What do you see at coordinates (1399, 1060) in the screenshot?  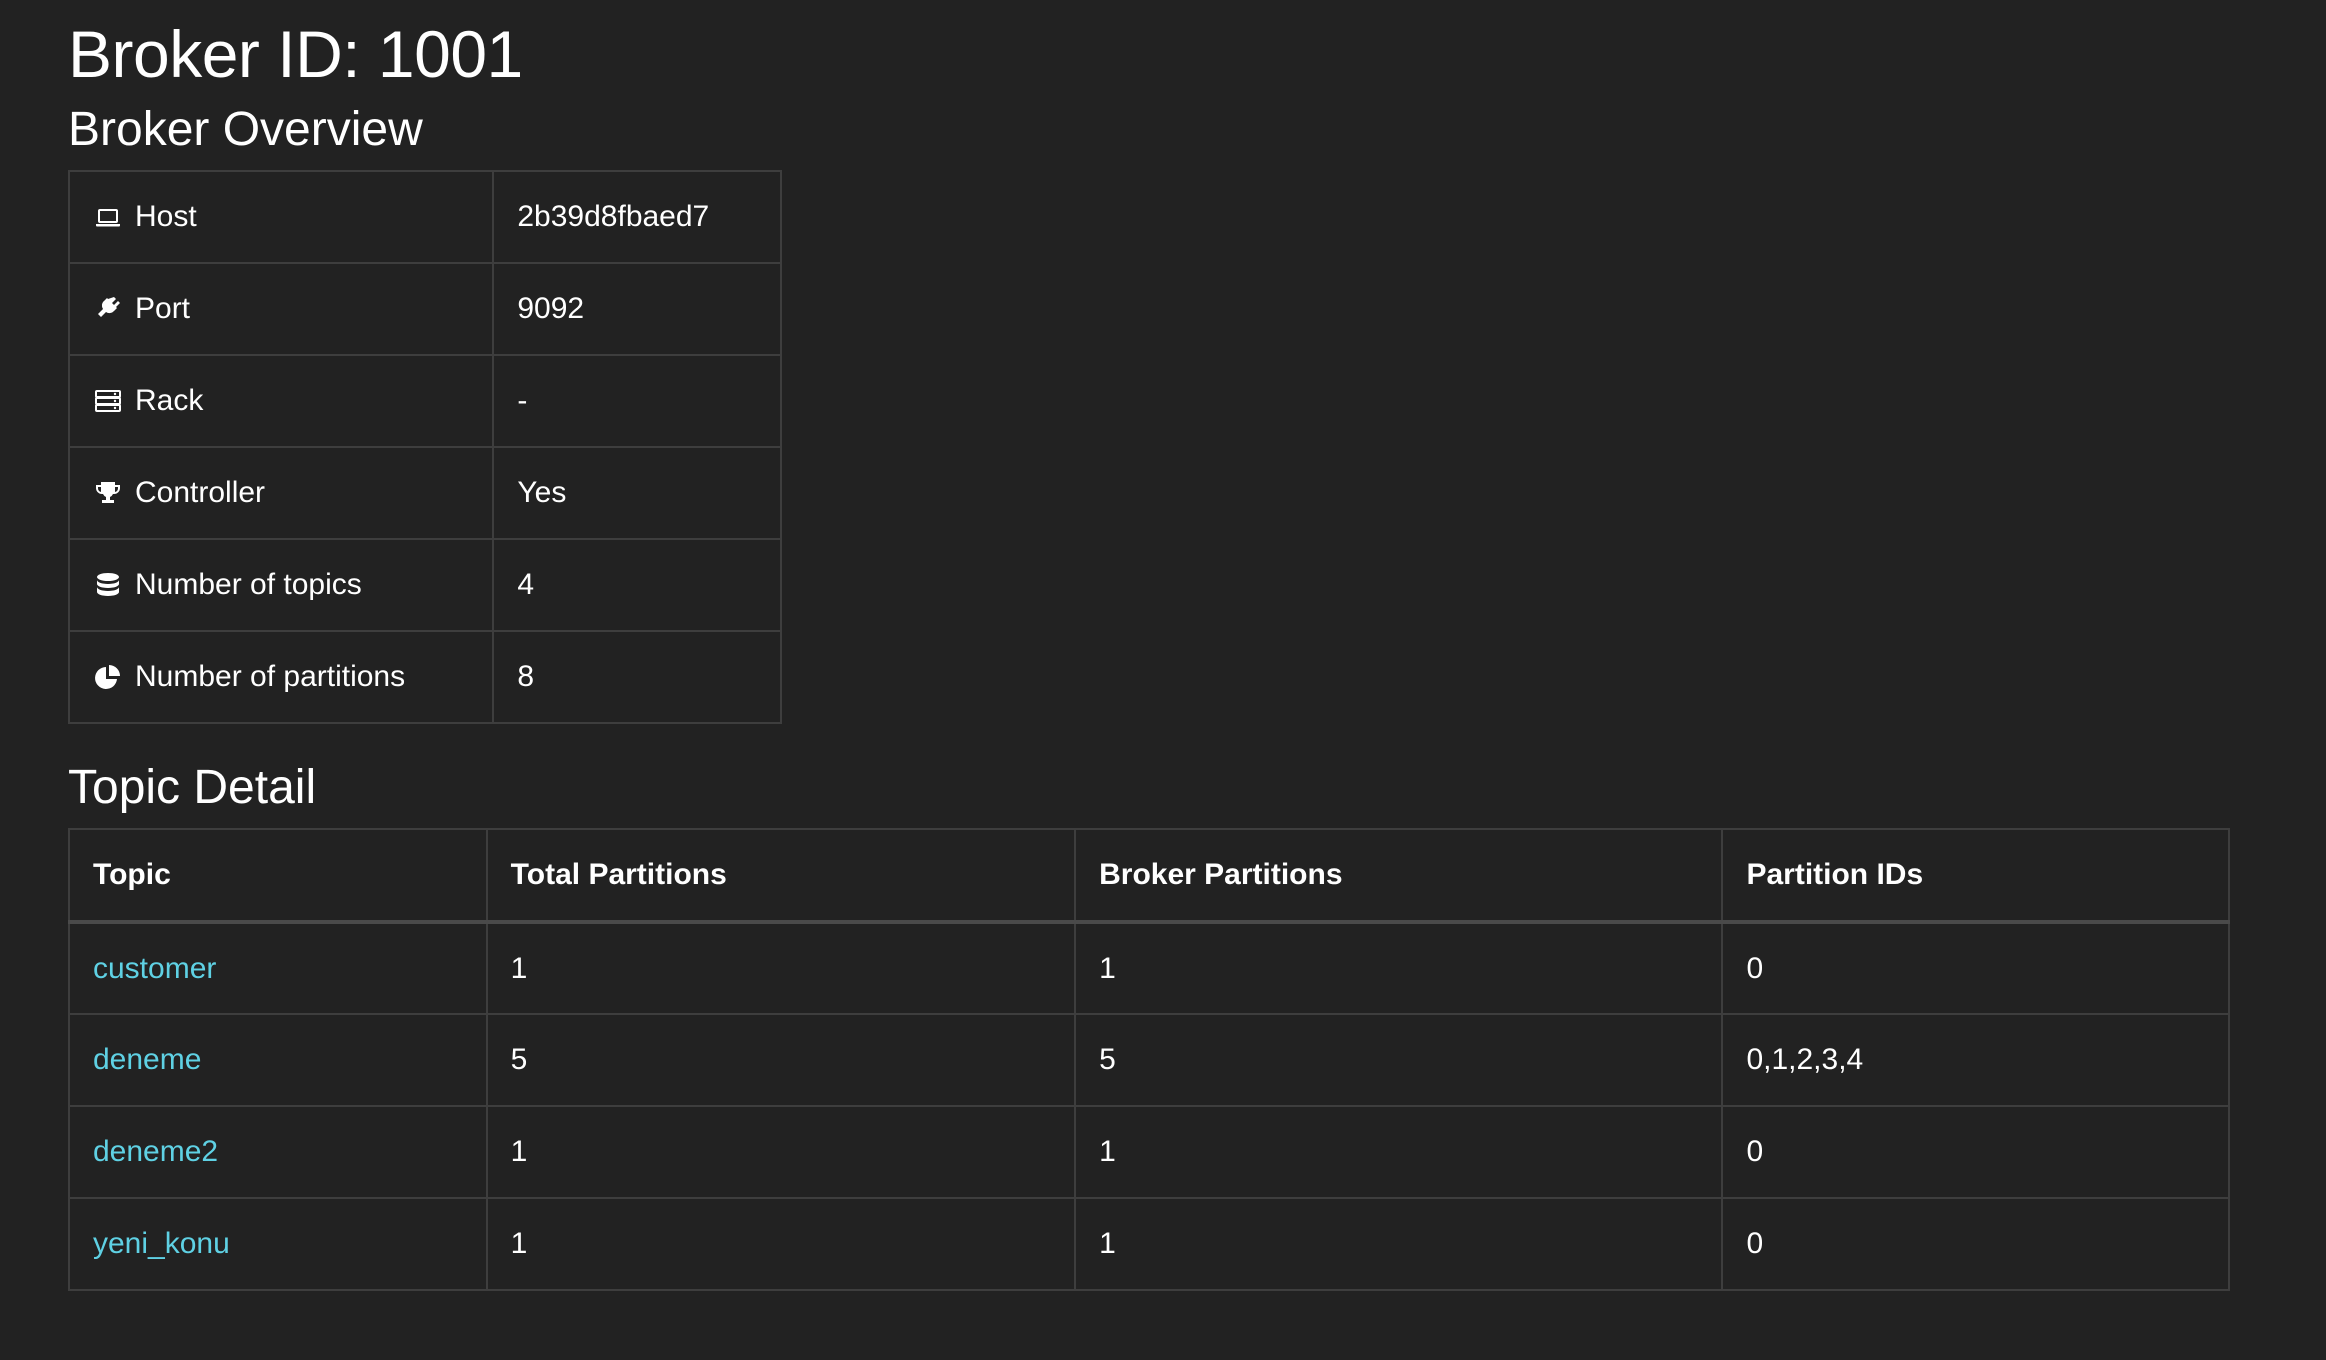 I see `broker-partitions-cell: 5` at bounding box center [1399, 1060].